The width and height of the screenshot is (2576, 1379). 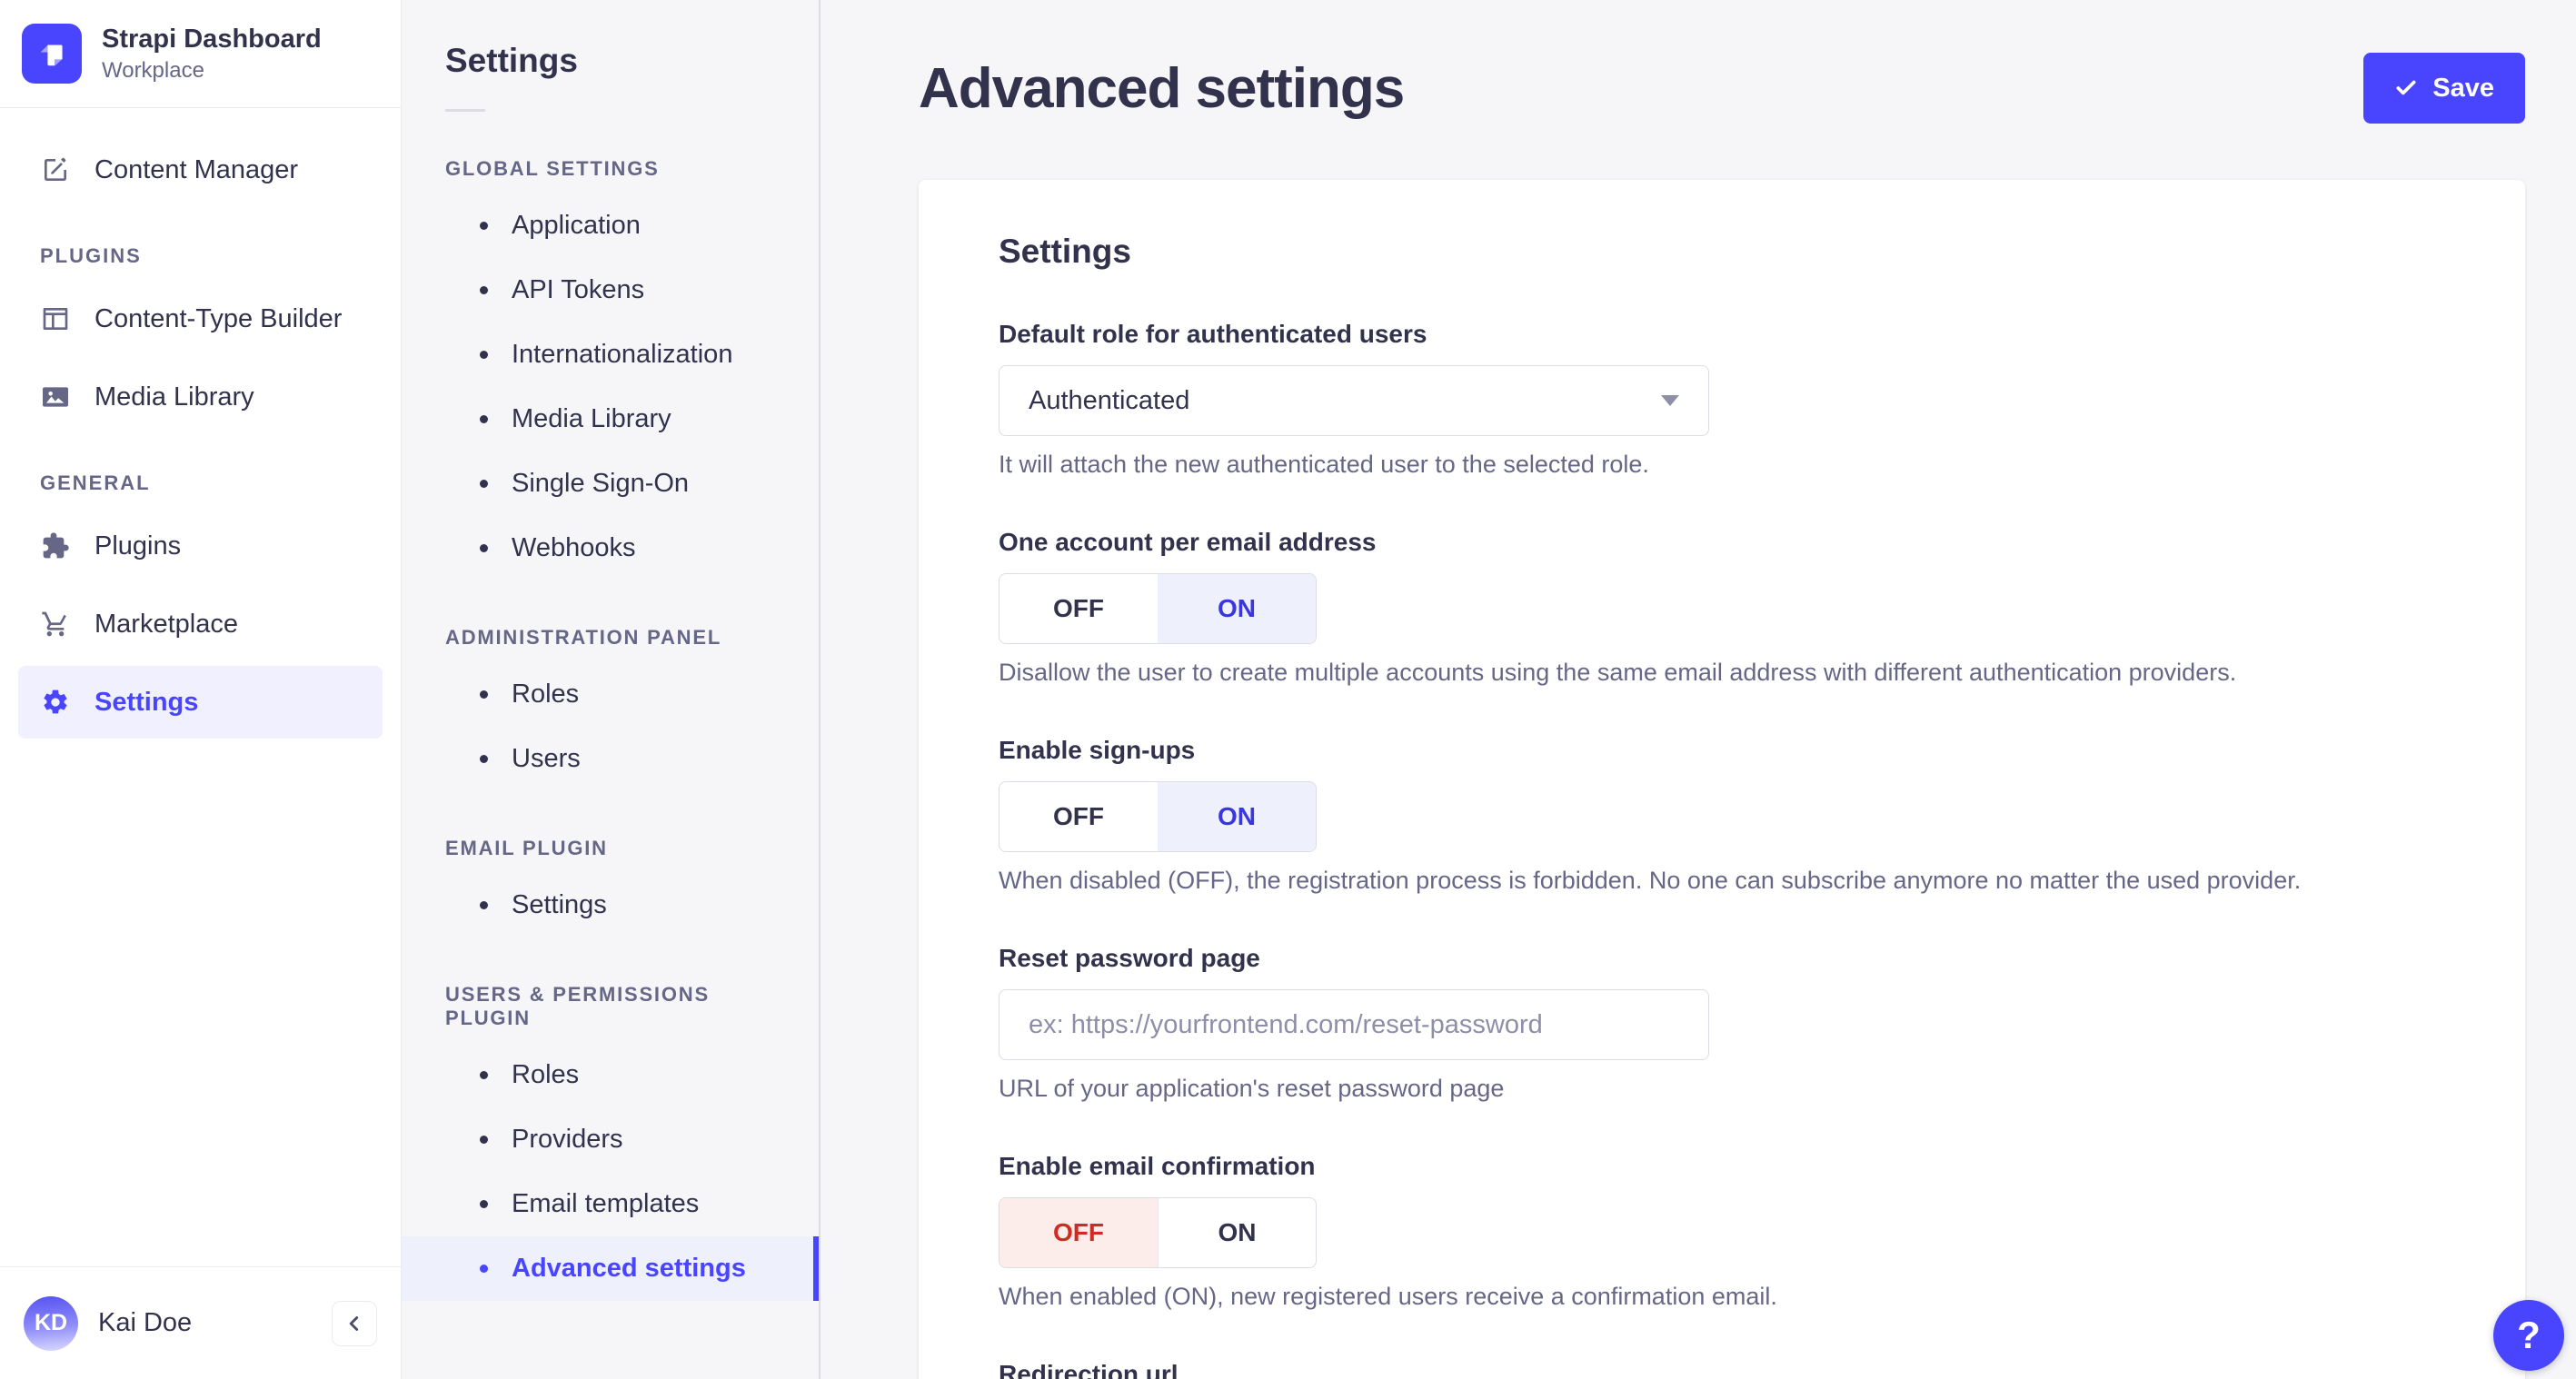 I want to click on settings-card-title: Settings, so click(x=1065, y=252).